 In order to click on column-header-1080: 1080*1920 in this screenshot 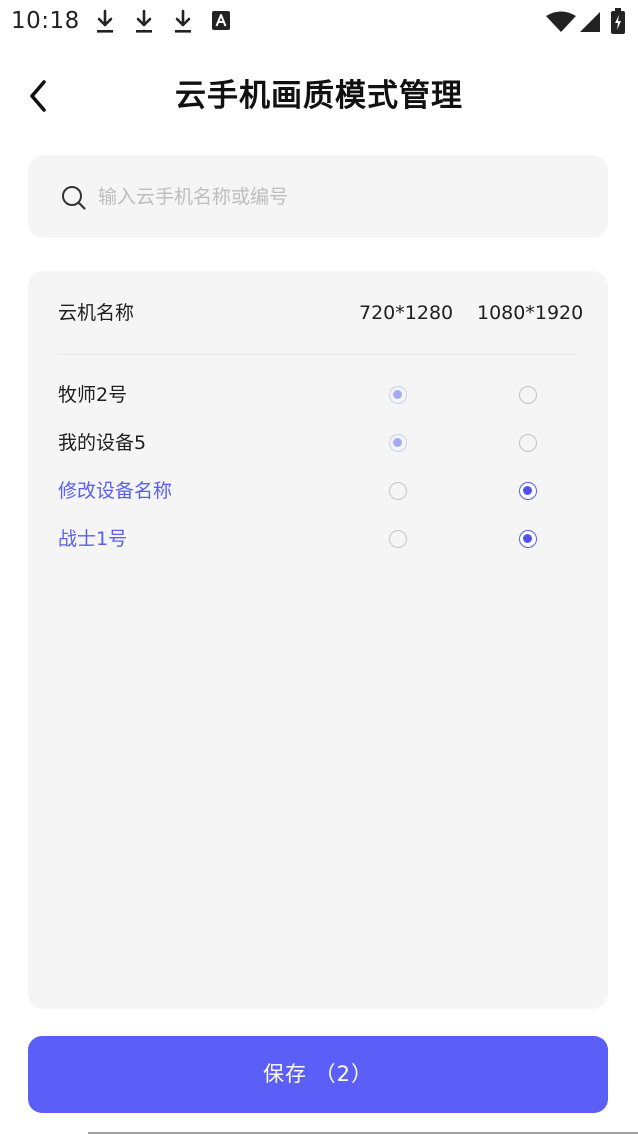, I will do `click(530, 313)`.